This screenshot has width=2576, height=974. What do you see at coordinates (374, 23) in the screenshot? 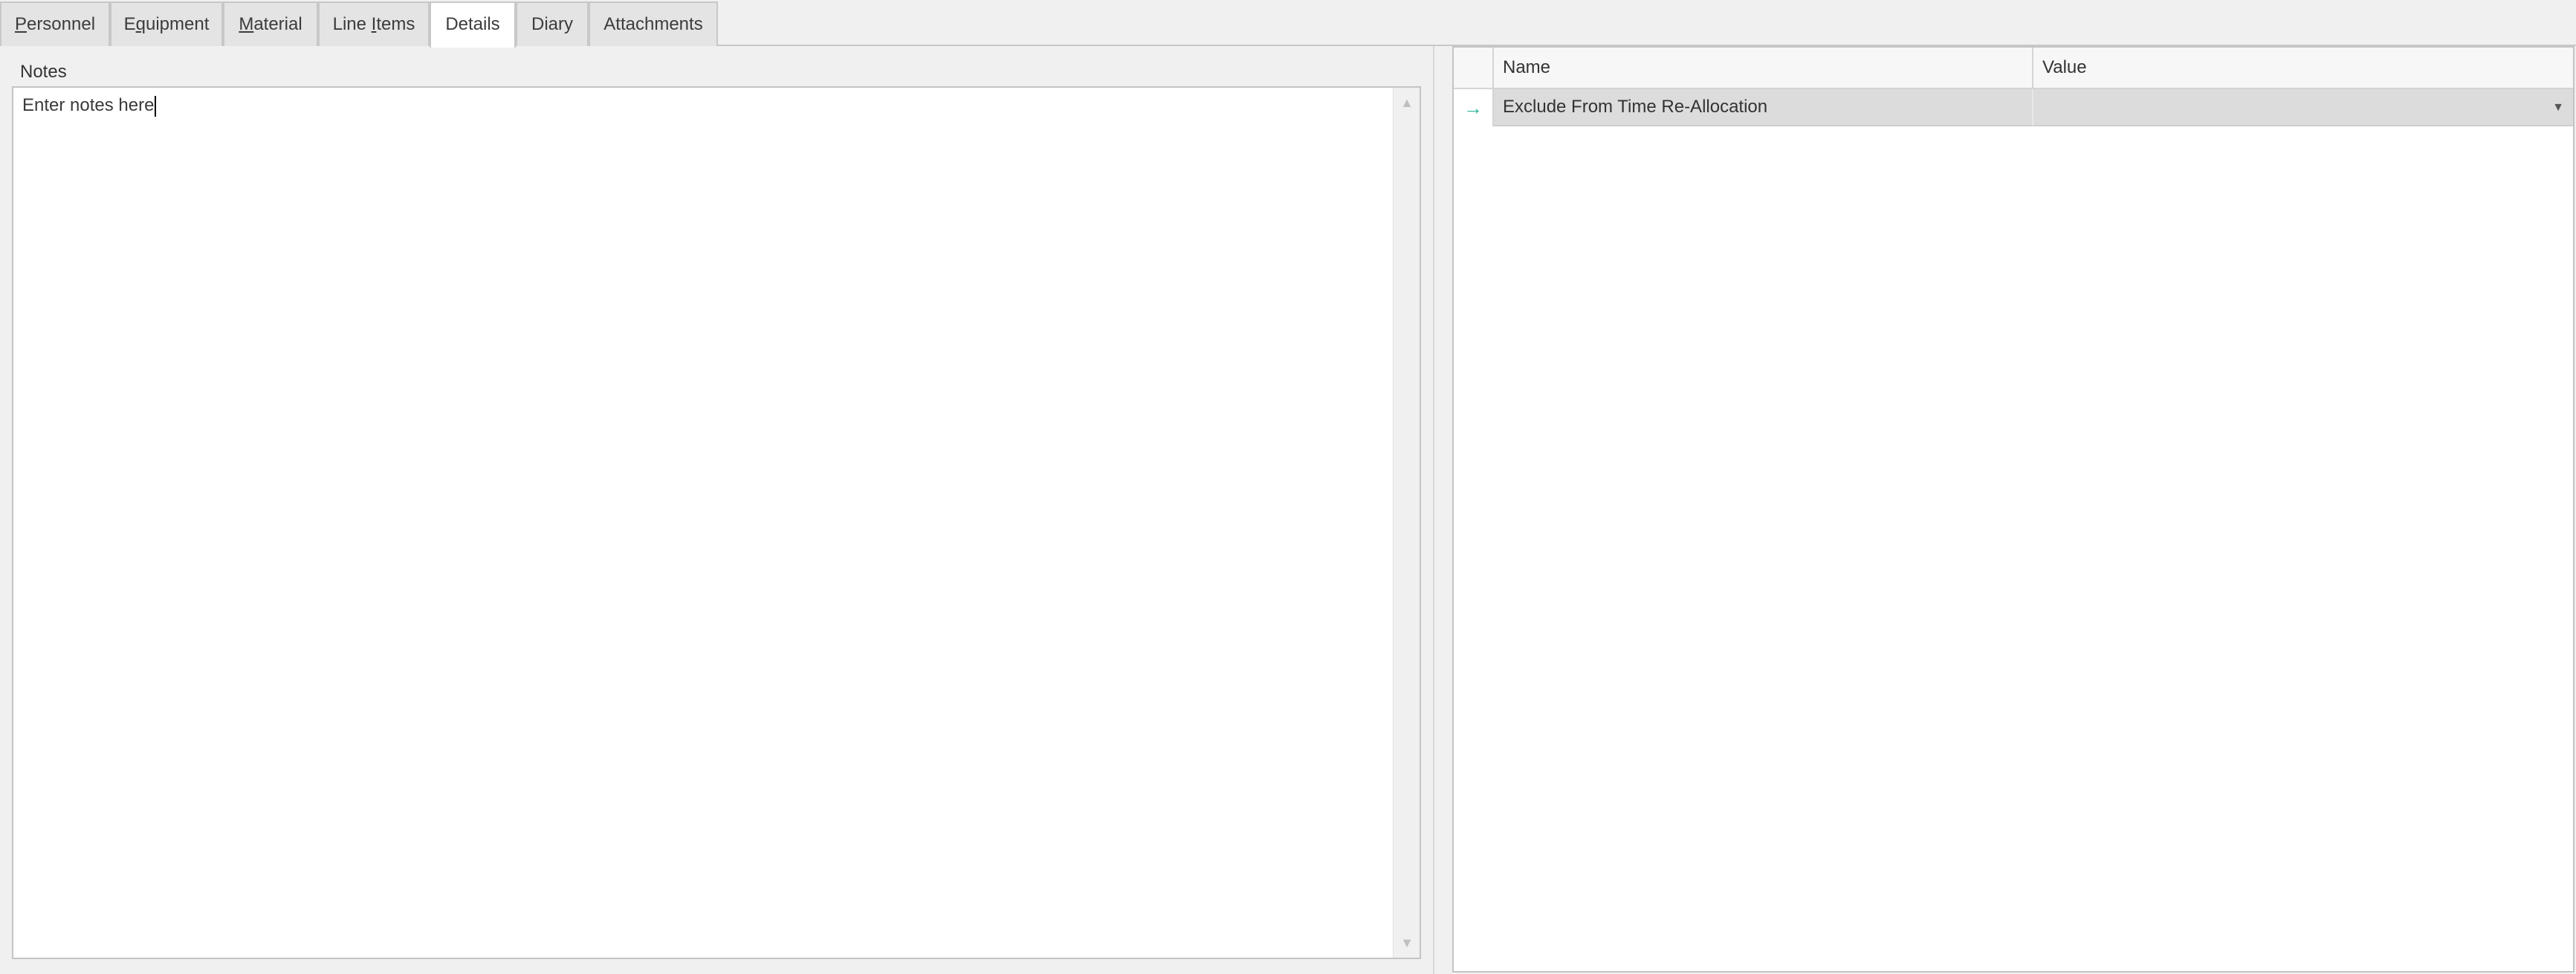
I see `tab-line-items: Line Items` at bounding box center [374, 23].